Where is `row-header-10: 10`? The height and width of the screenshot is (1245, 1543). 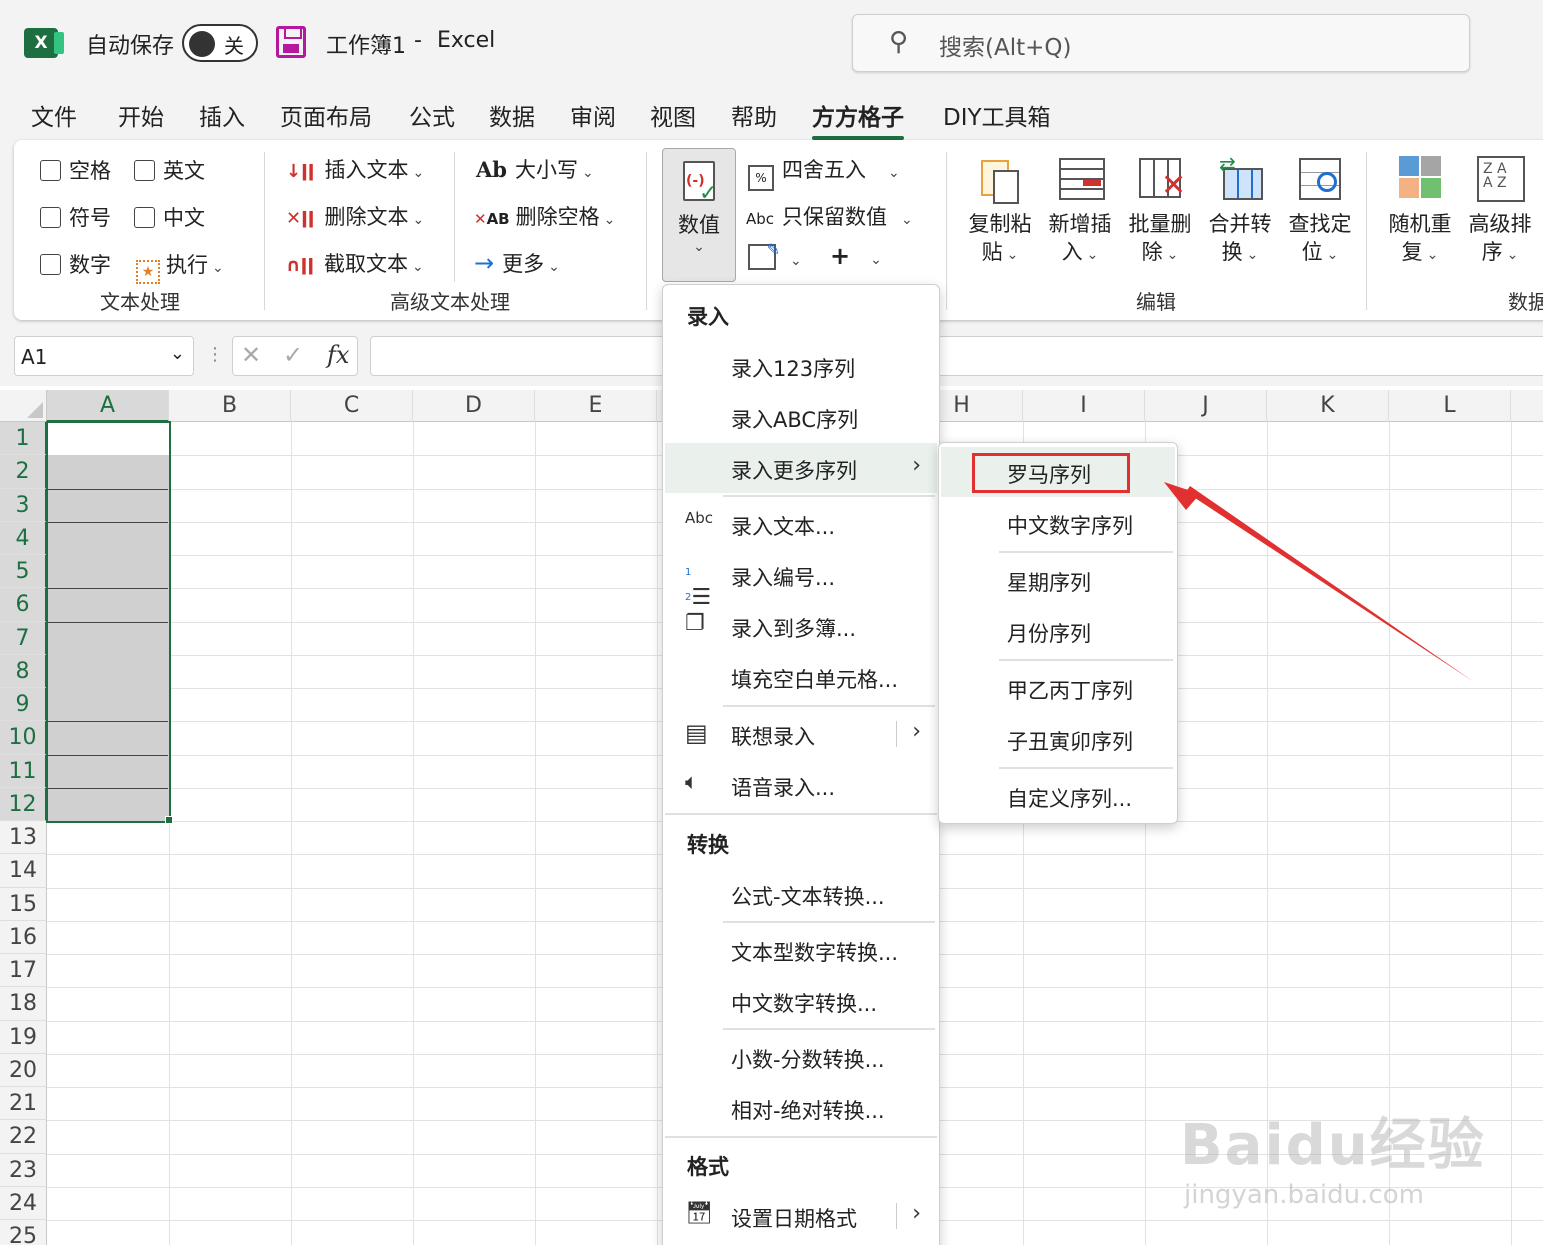 row-header-10: 10 is located at coordinates (23, 738).